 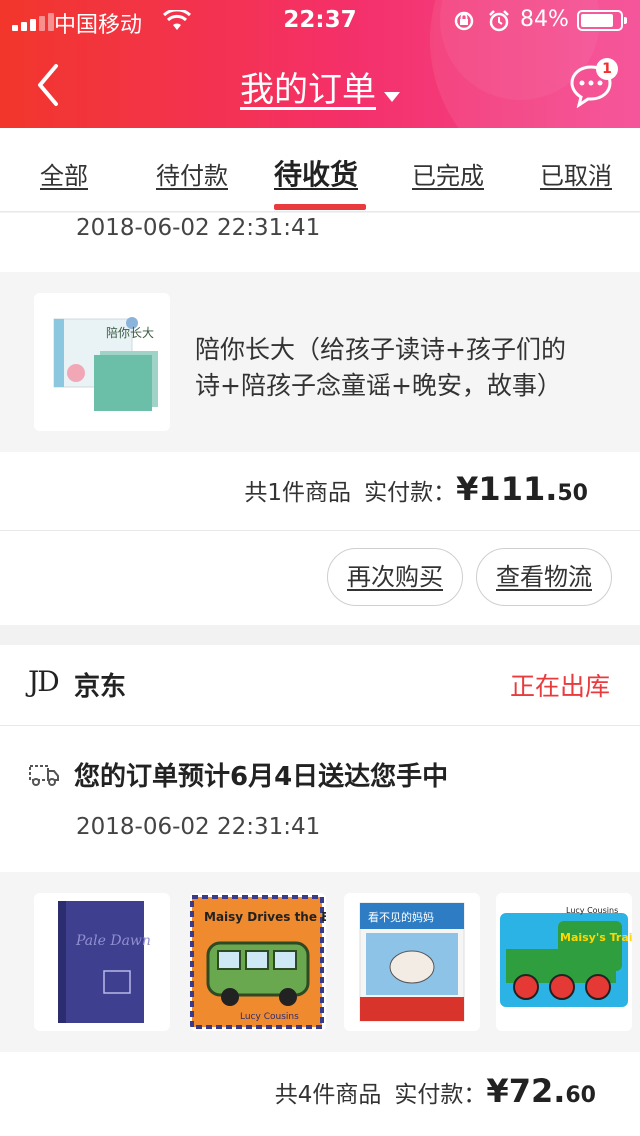 What do you see at coordinates (448, 173) in the screenshot?
I see `tab-completed: 已完成` at bounding box center [448, 173].